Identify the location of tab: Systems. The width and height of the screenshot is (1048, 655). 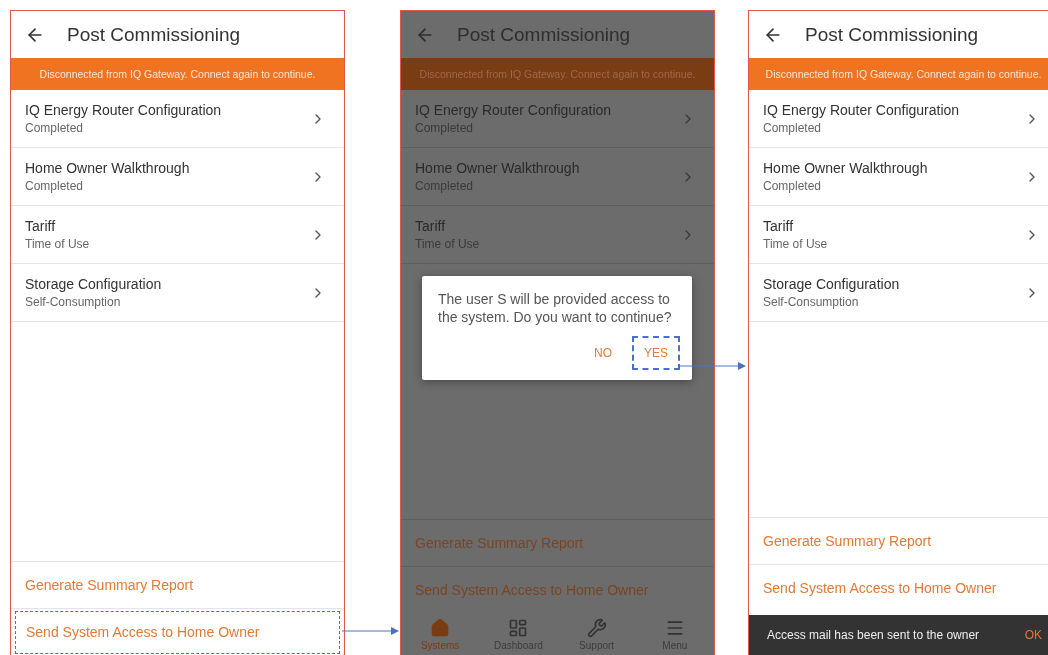
(440, 634).